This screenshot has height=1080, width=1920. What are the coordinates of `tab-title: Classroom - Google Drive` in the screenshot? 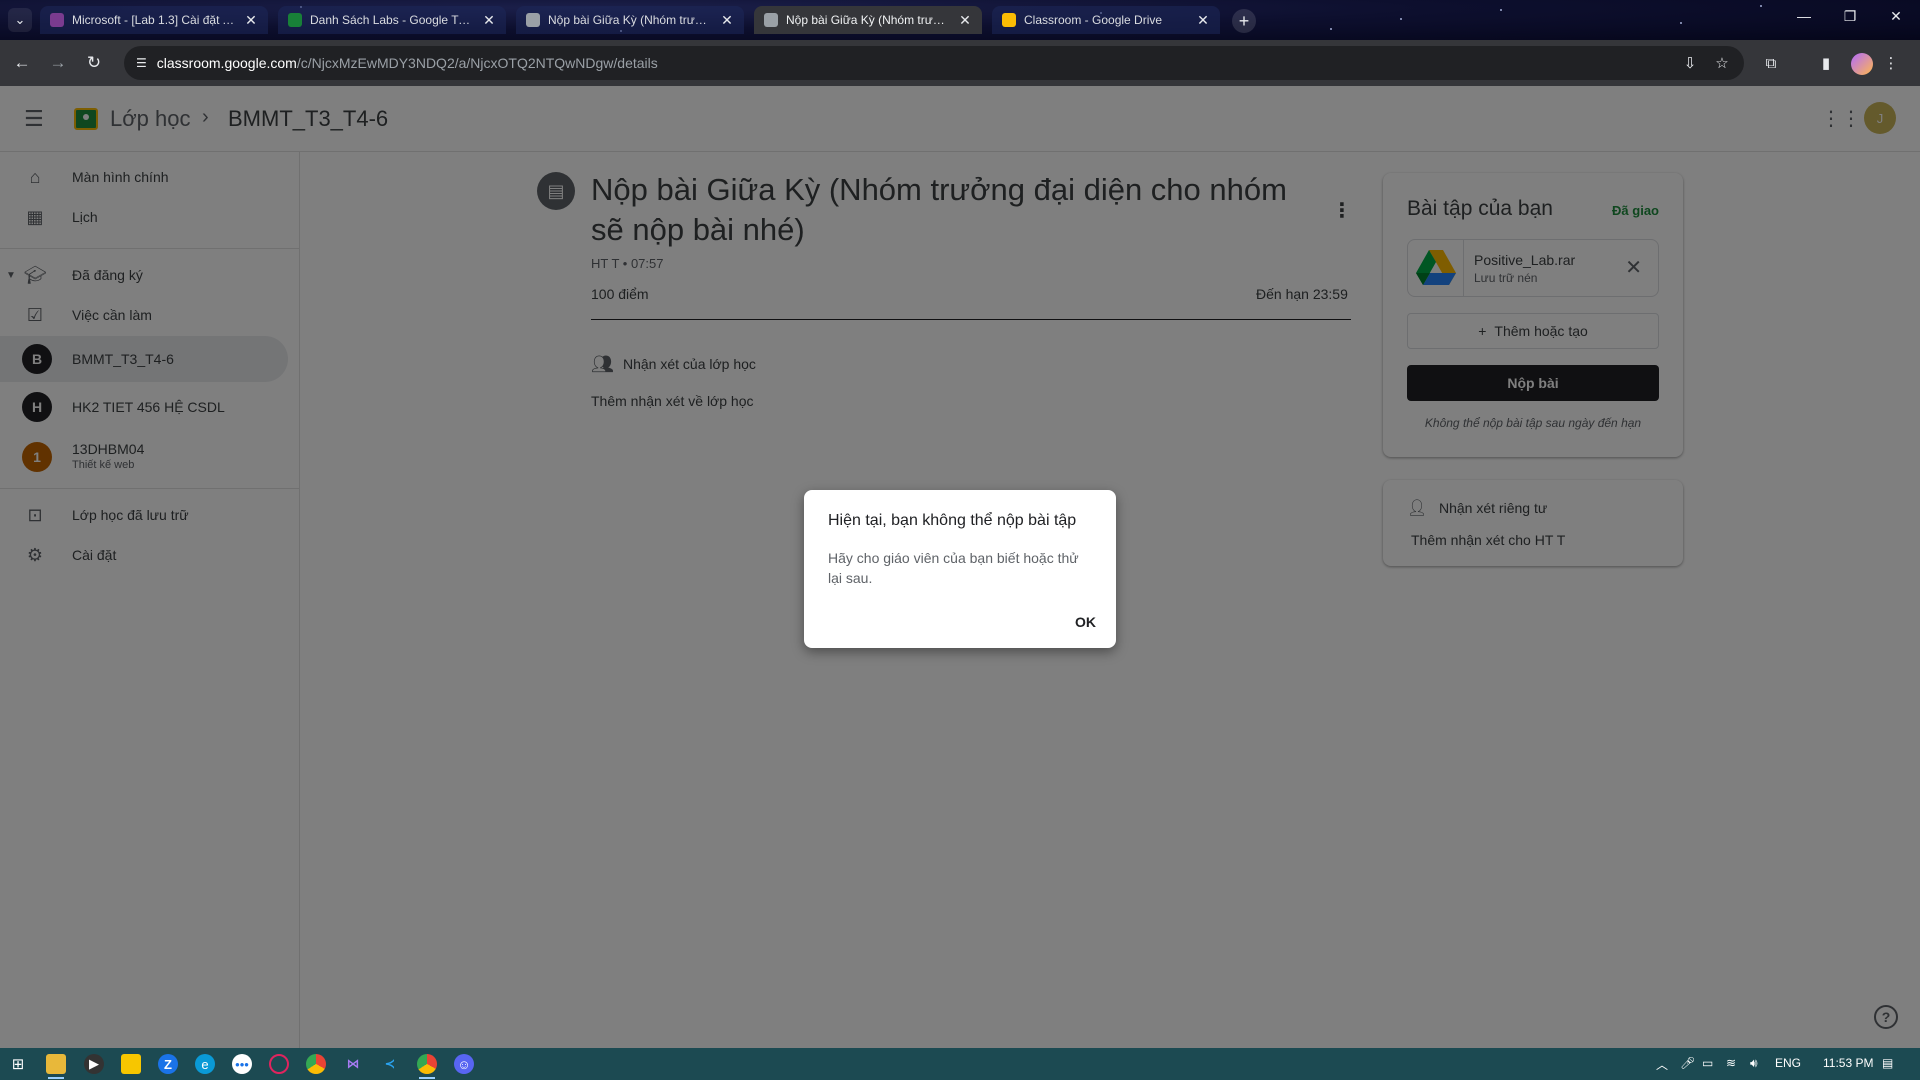 It's located at (1093, 20).